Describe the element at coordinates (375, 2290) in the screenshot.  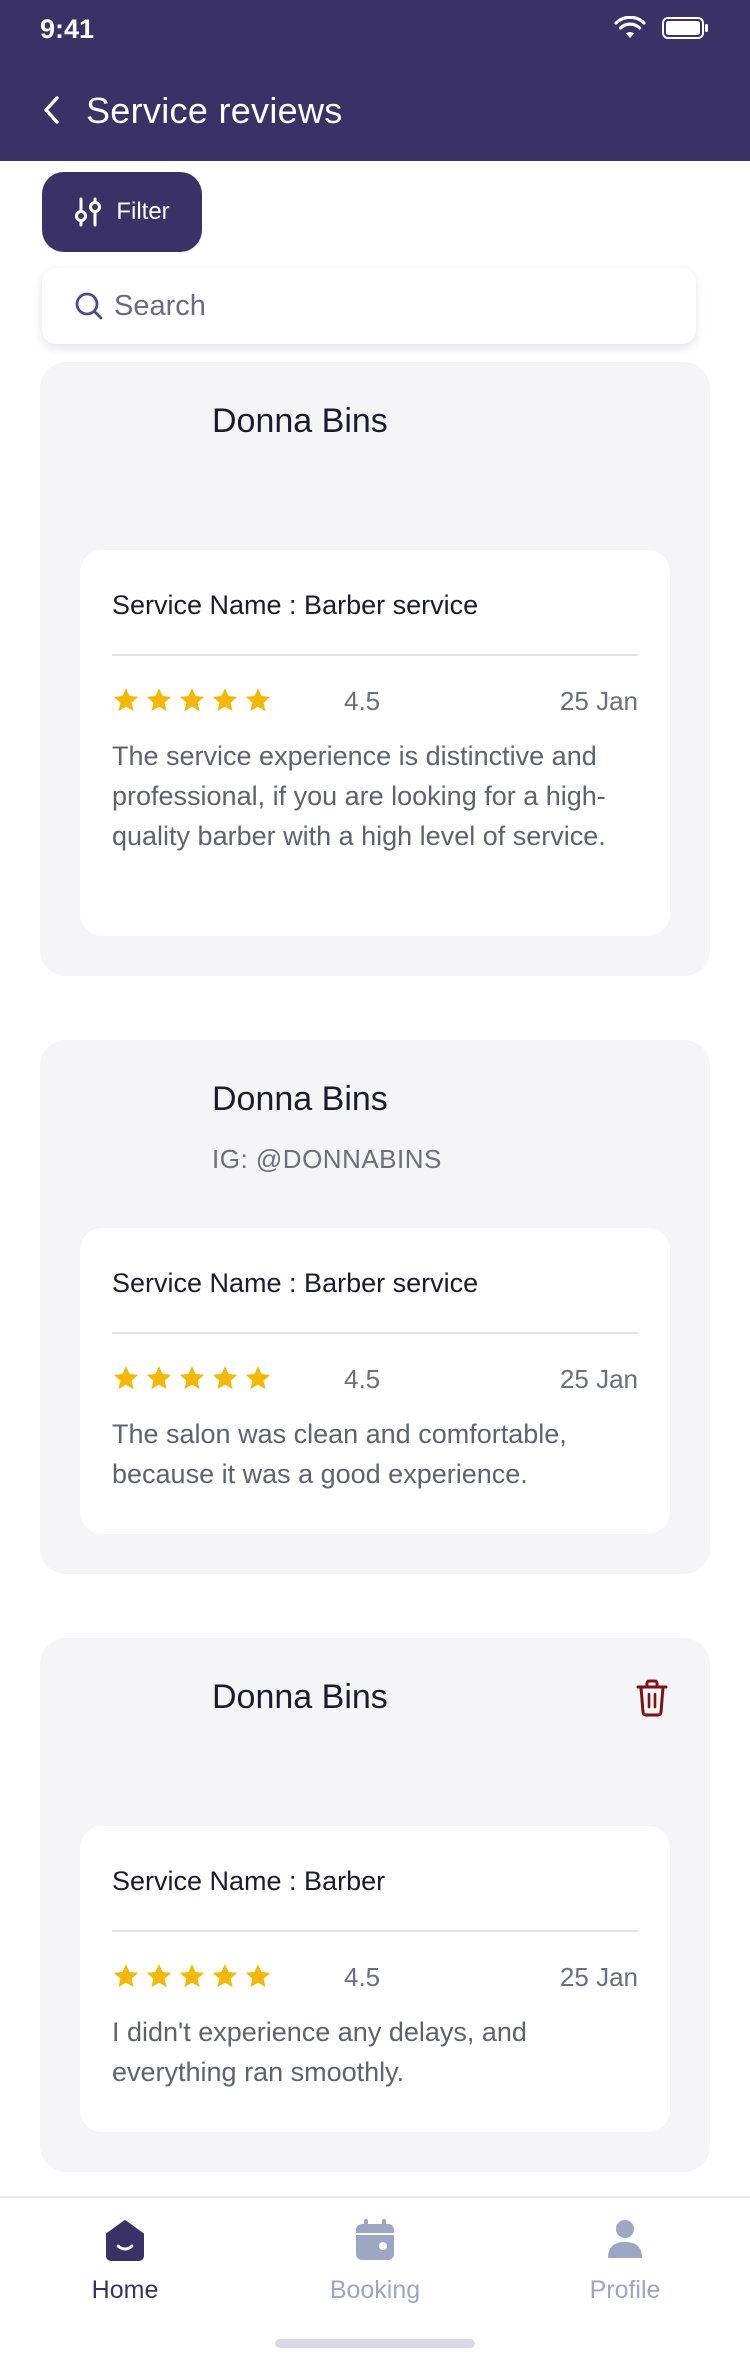
I see `nav-label-booking: Booking` at that location.